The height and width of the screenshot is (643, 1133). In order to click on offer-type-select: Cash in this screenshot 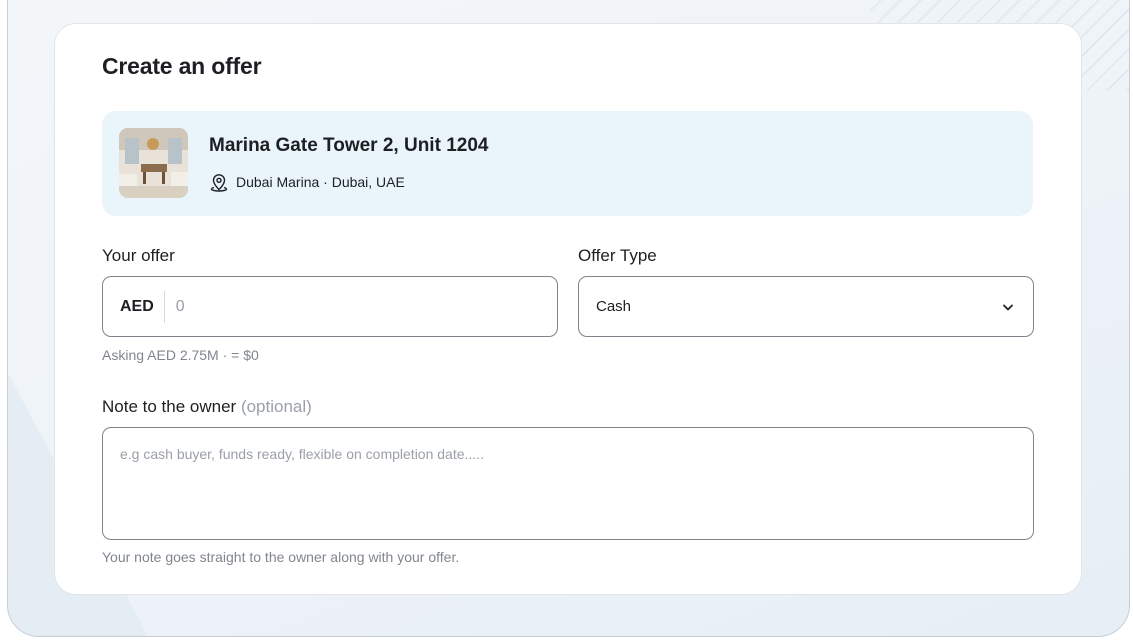, I will do `click(806, 306)`.